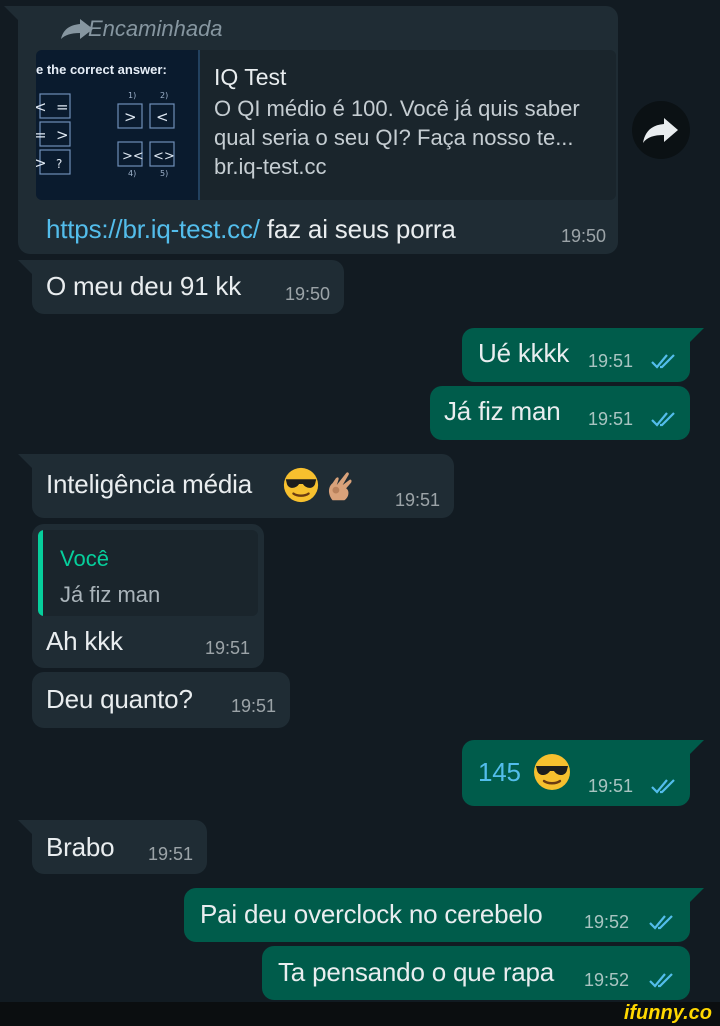  What do you see at coordinates (270, 166) in the screenshot?
I see `link-preview-domain: br.iq-test.cc` at bounding box center [270, 166].